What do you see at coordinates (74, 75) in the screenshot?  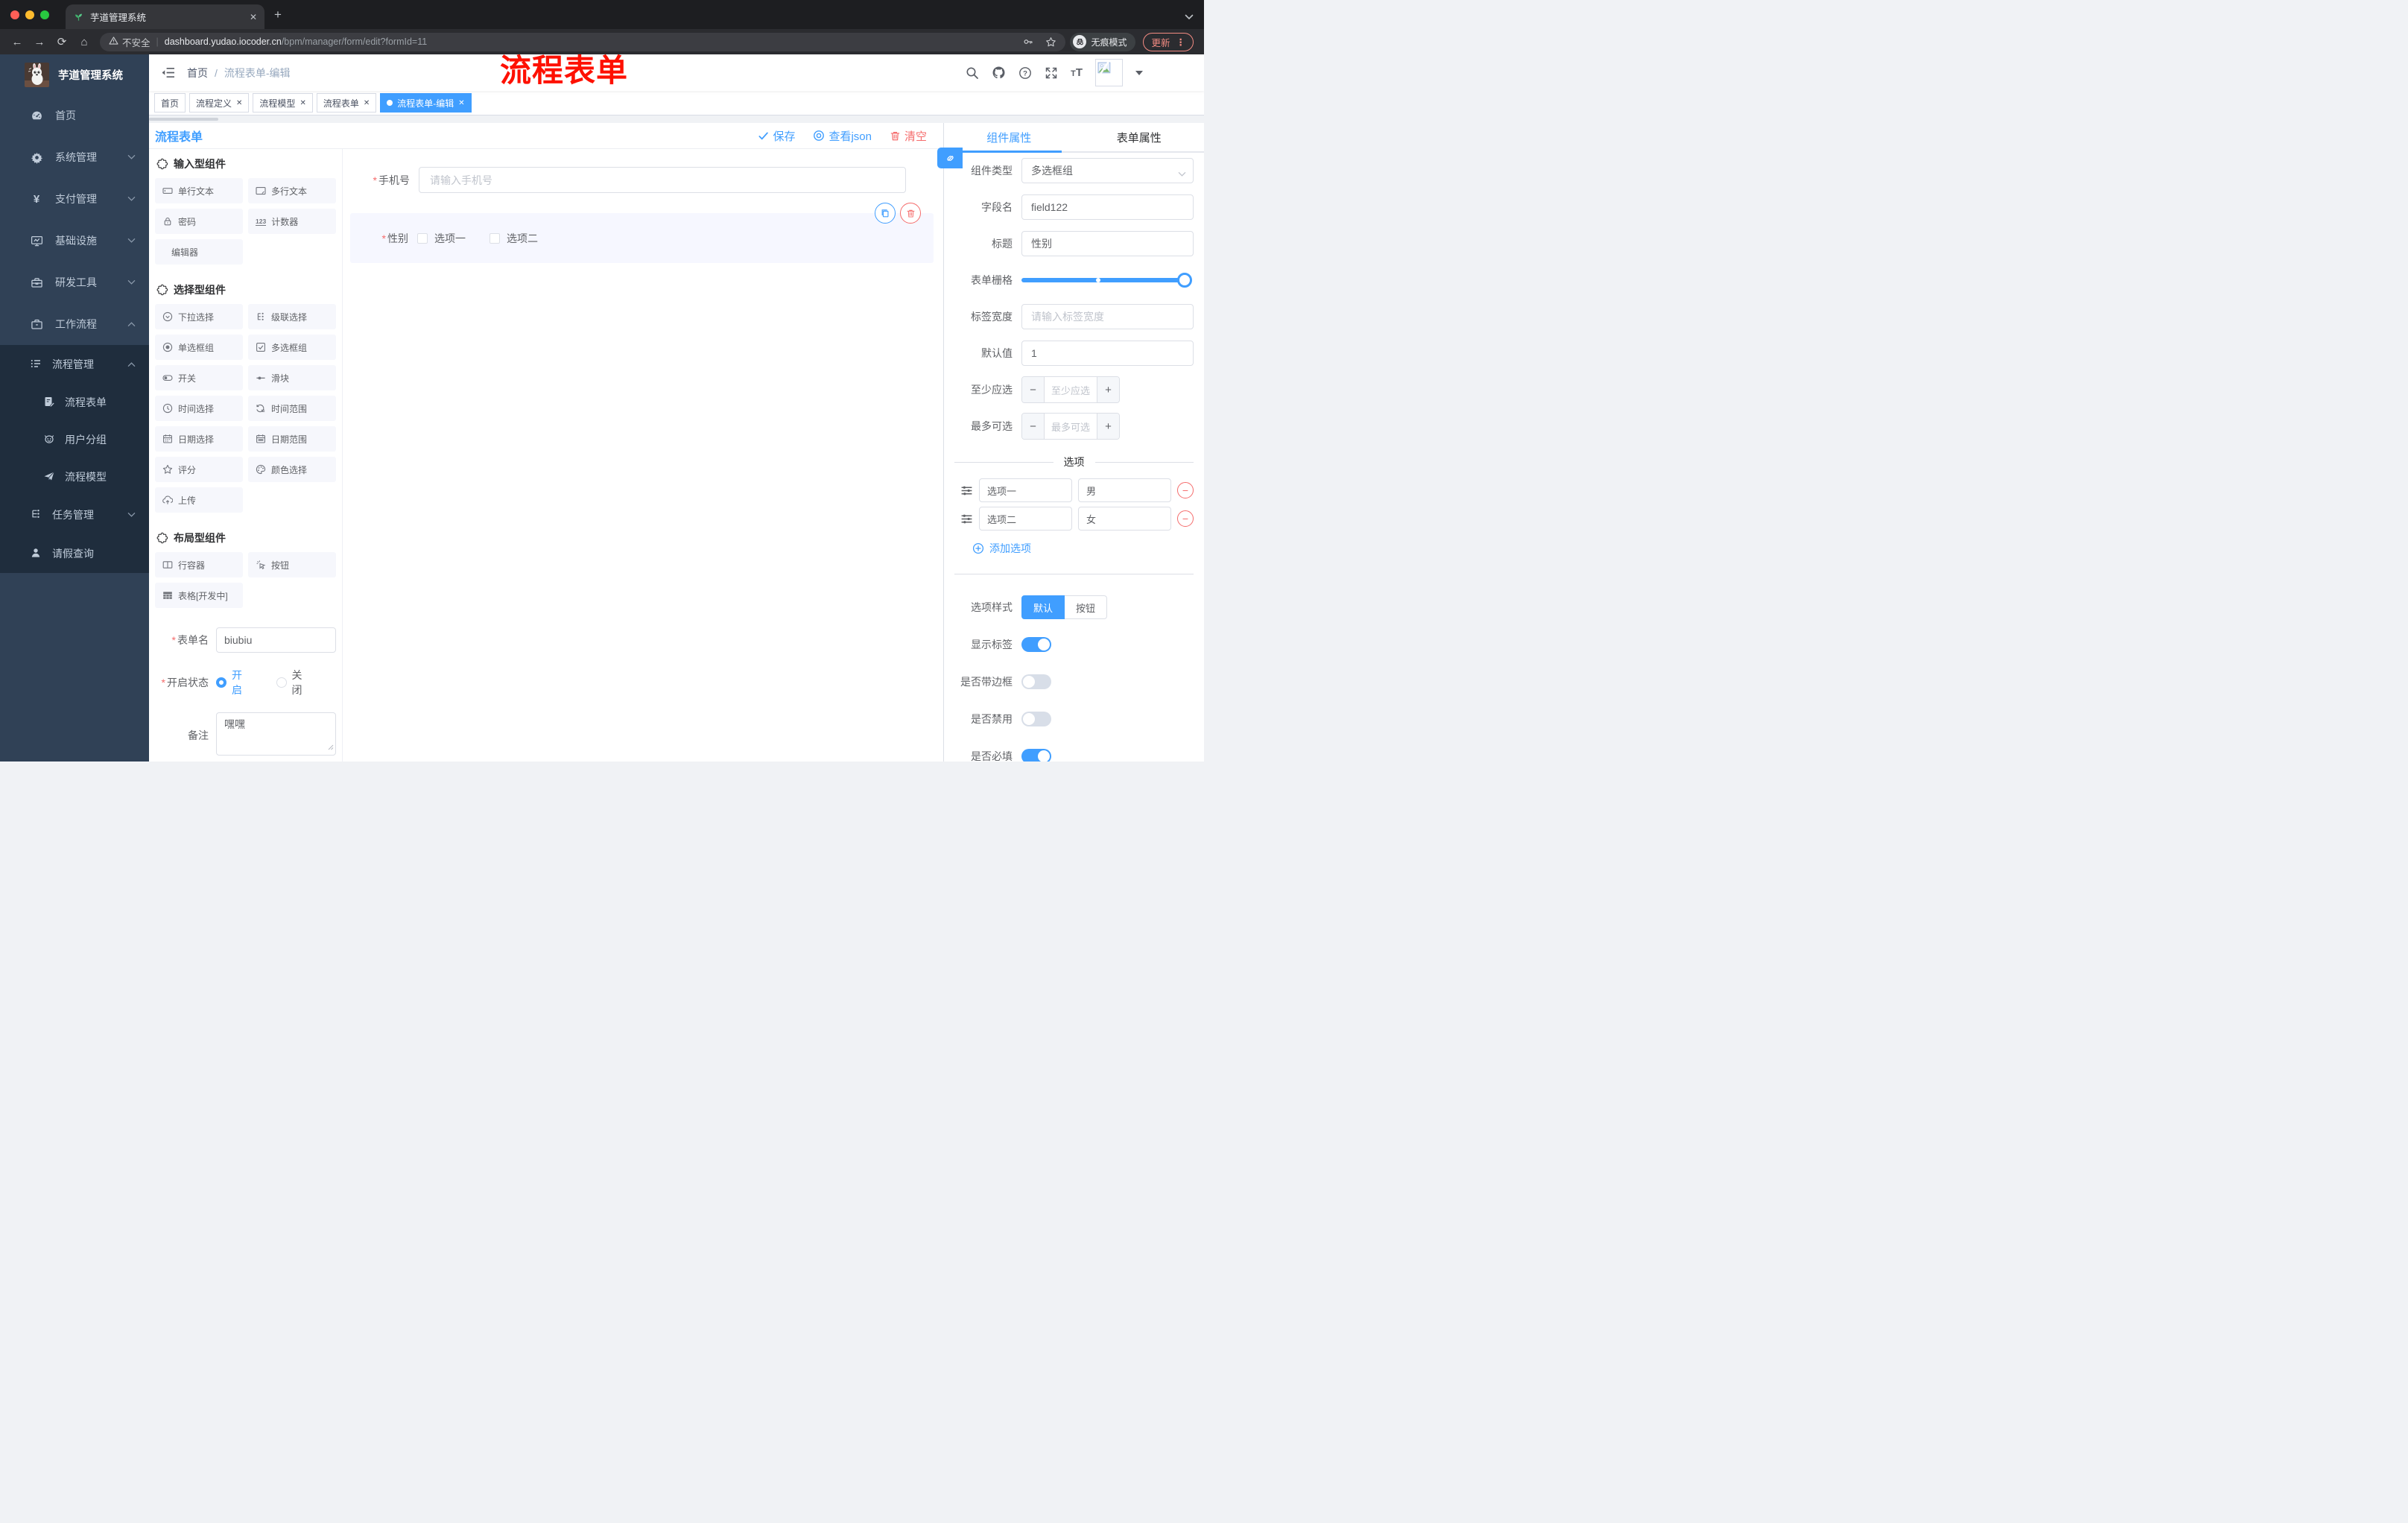 I see `sidebar-logo: 芋道管理系统` at bounding box center [74, 75].